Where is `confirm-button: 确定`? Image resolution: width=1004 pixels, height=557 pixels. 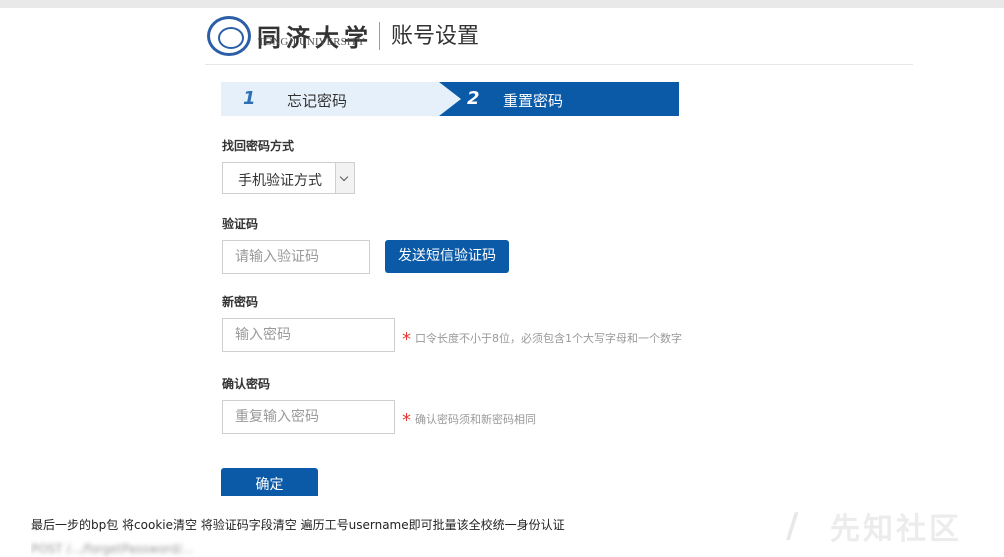 confirm-button: 确定 is located at coordinates (269, 482).